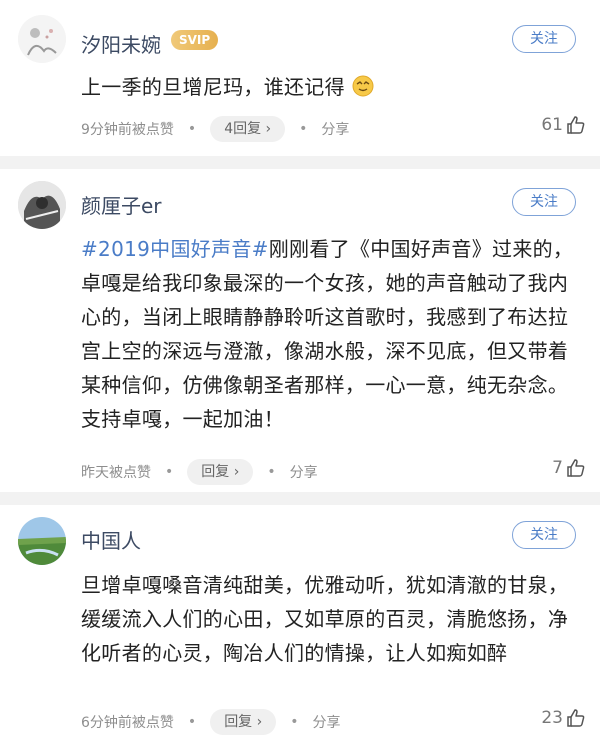 This screenshot has height=741, width=600. Describe the element at coordinates (213, 87) in the screenshot. I see `comment-text-body: 上一季的旦增尼玛，谁还记得` at that location.